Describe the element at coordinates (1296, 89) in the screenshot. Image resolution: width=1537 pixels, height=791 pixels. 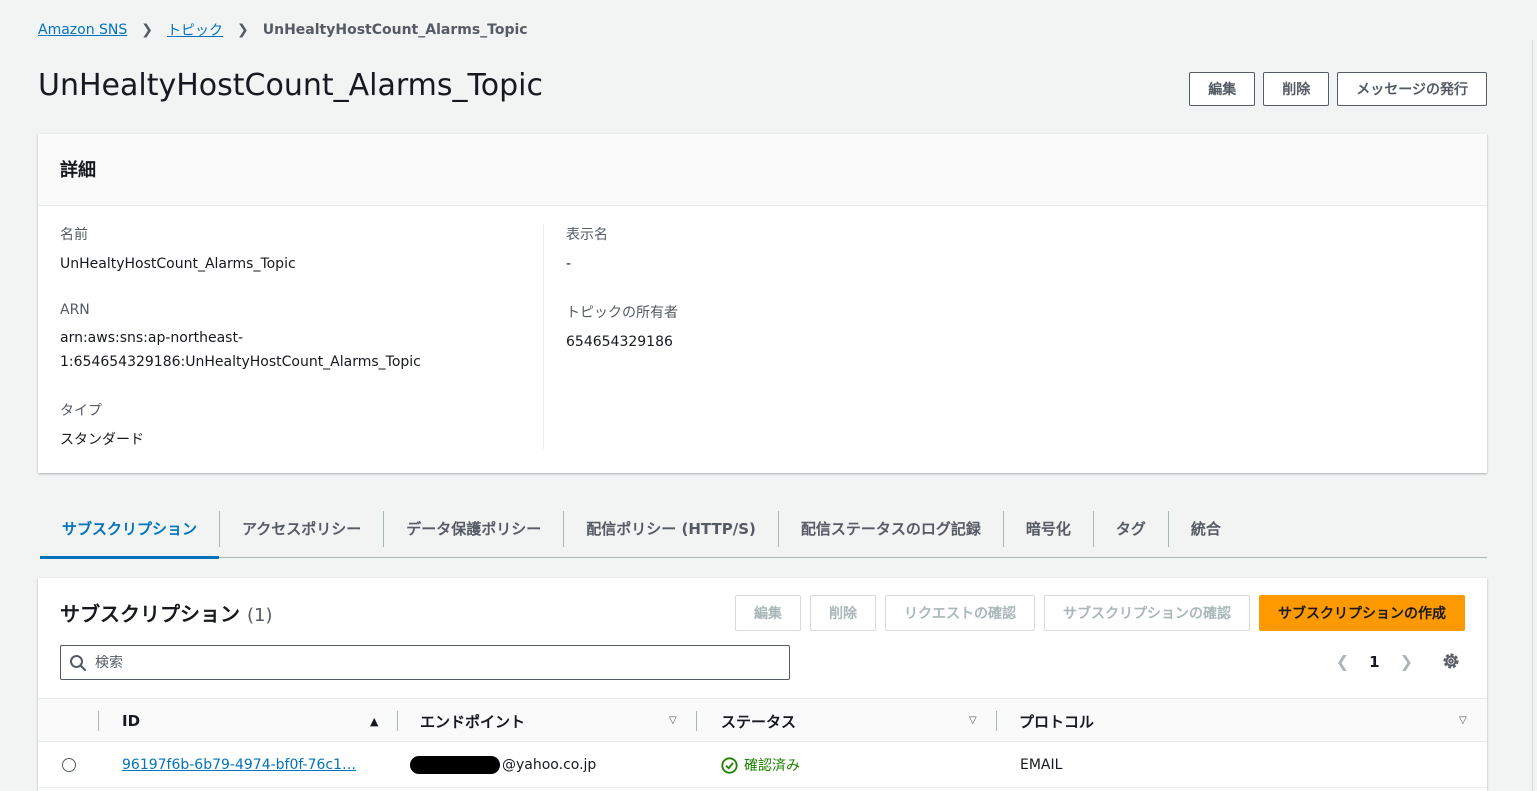
I see `delete-button: 削除` at that location.